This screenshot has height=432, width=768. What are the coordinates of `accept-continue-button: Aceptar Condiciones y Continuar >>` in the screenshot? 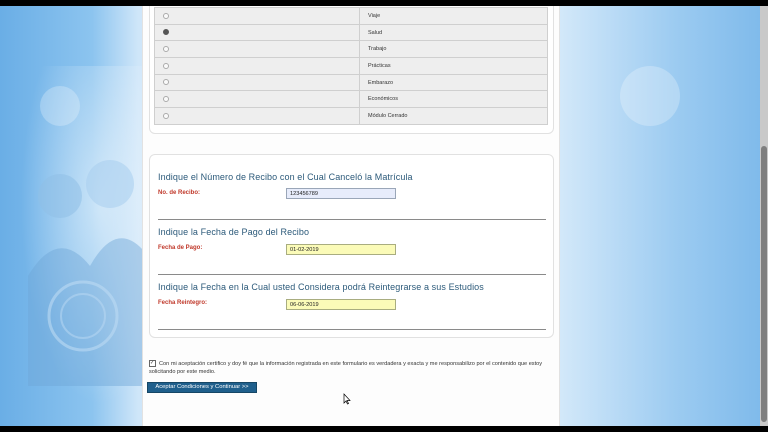 It's located at (202, 387).